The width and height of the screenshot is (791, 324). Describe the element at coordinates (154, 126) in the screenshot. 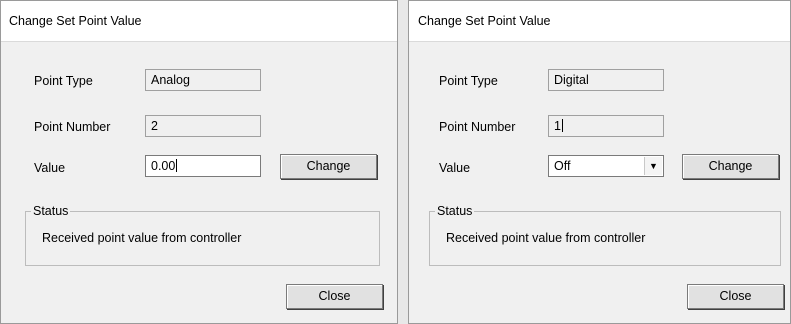

I see `point-number-value: 2` at that location.